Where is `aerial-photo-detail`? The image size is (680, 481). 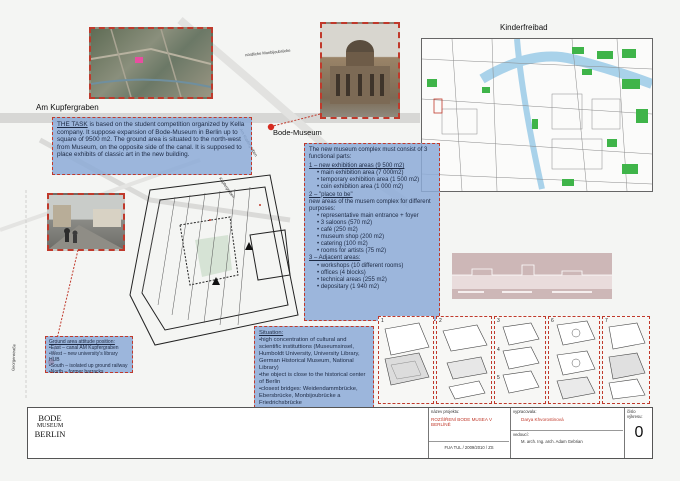 aerial-photo-detail is located at coordinates (151, 63).